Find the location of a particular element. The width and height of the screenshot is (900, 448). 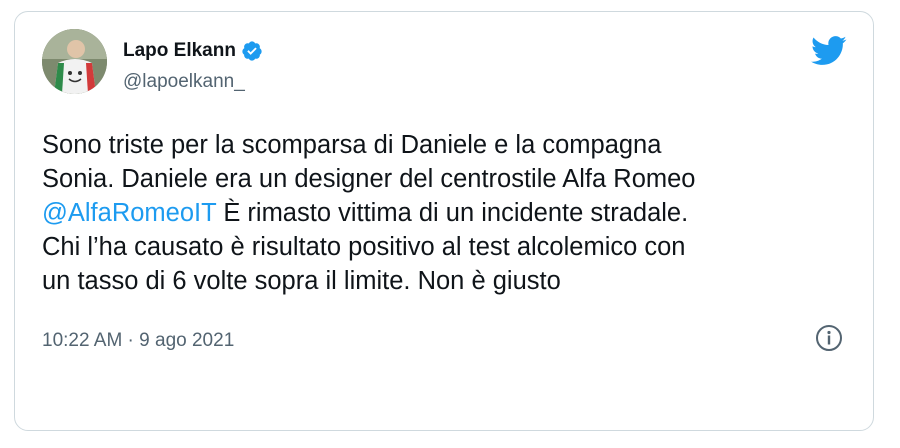

mention-link: @AlfaRomeoIT is located at coordinates (129, 213).